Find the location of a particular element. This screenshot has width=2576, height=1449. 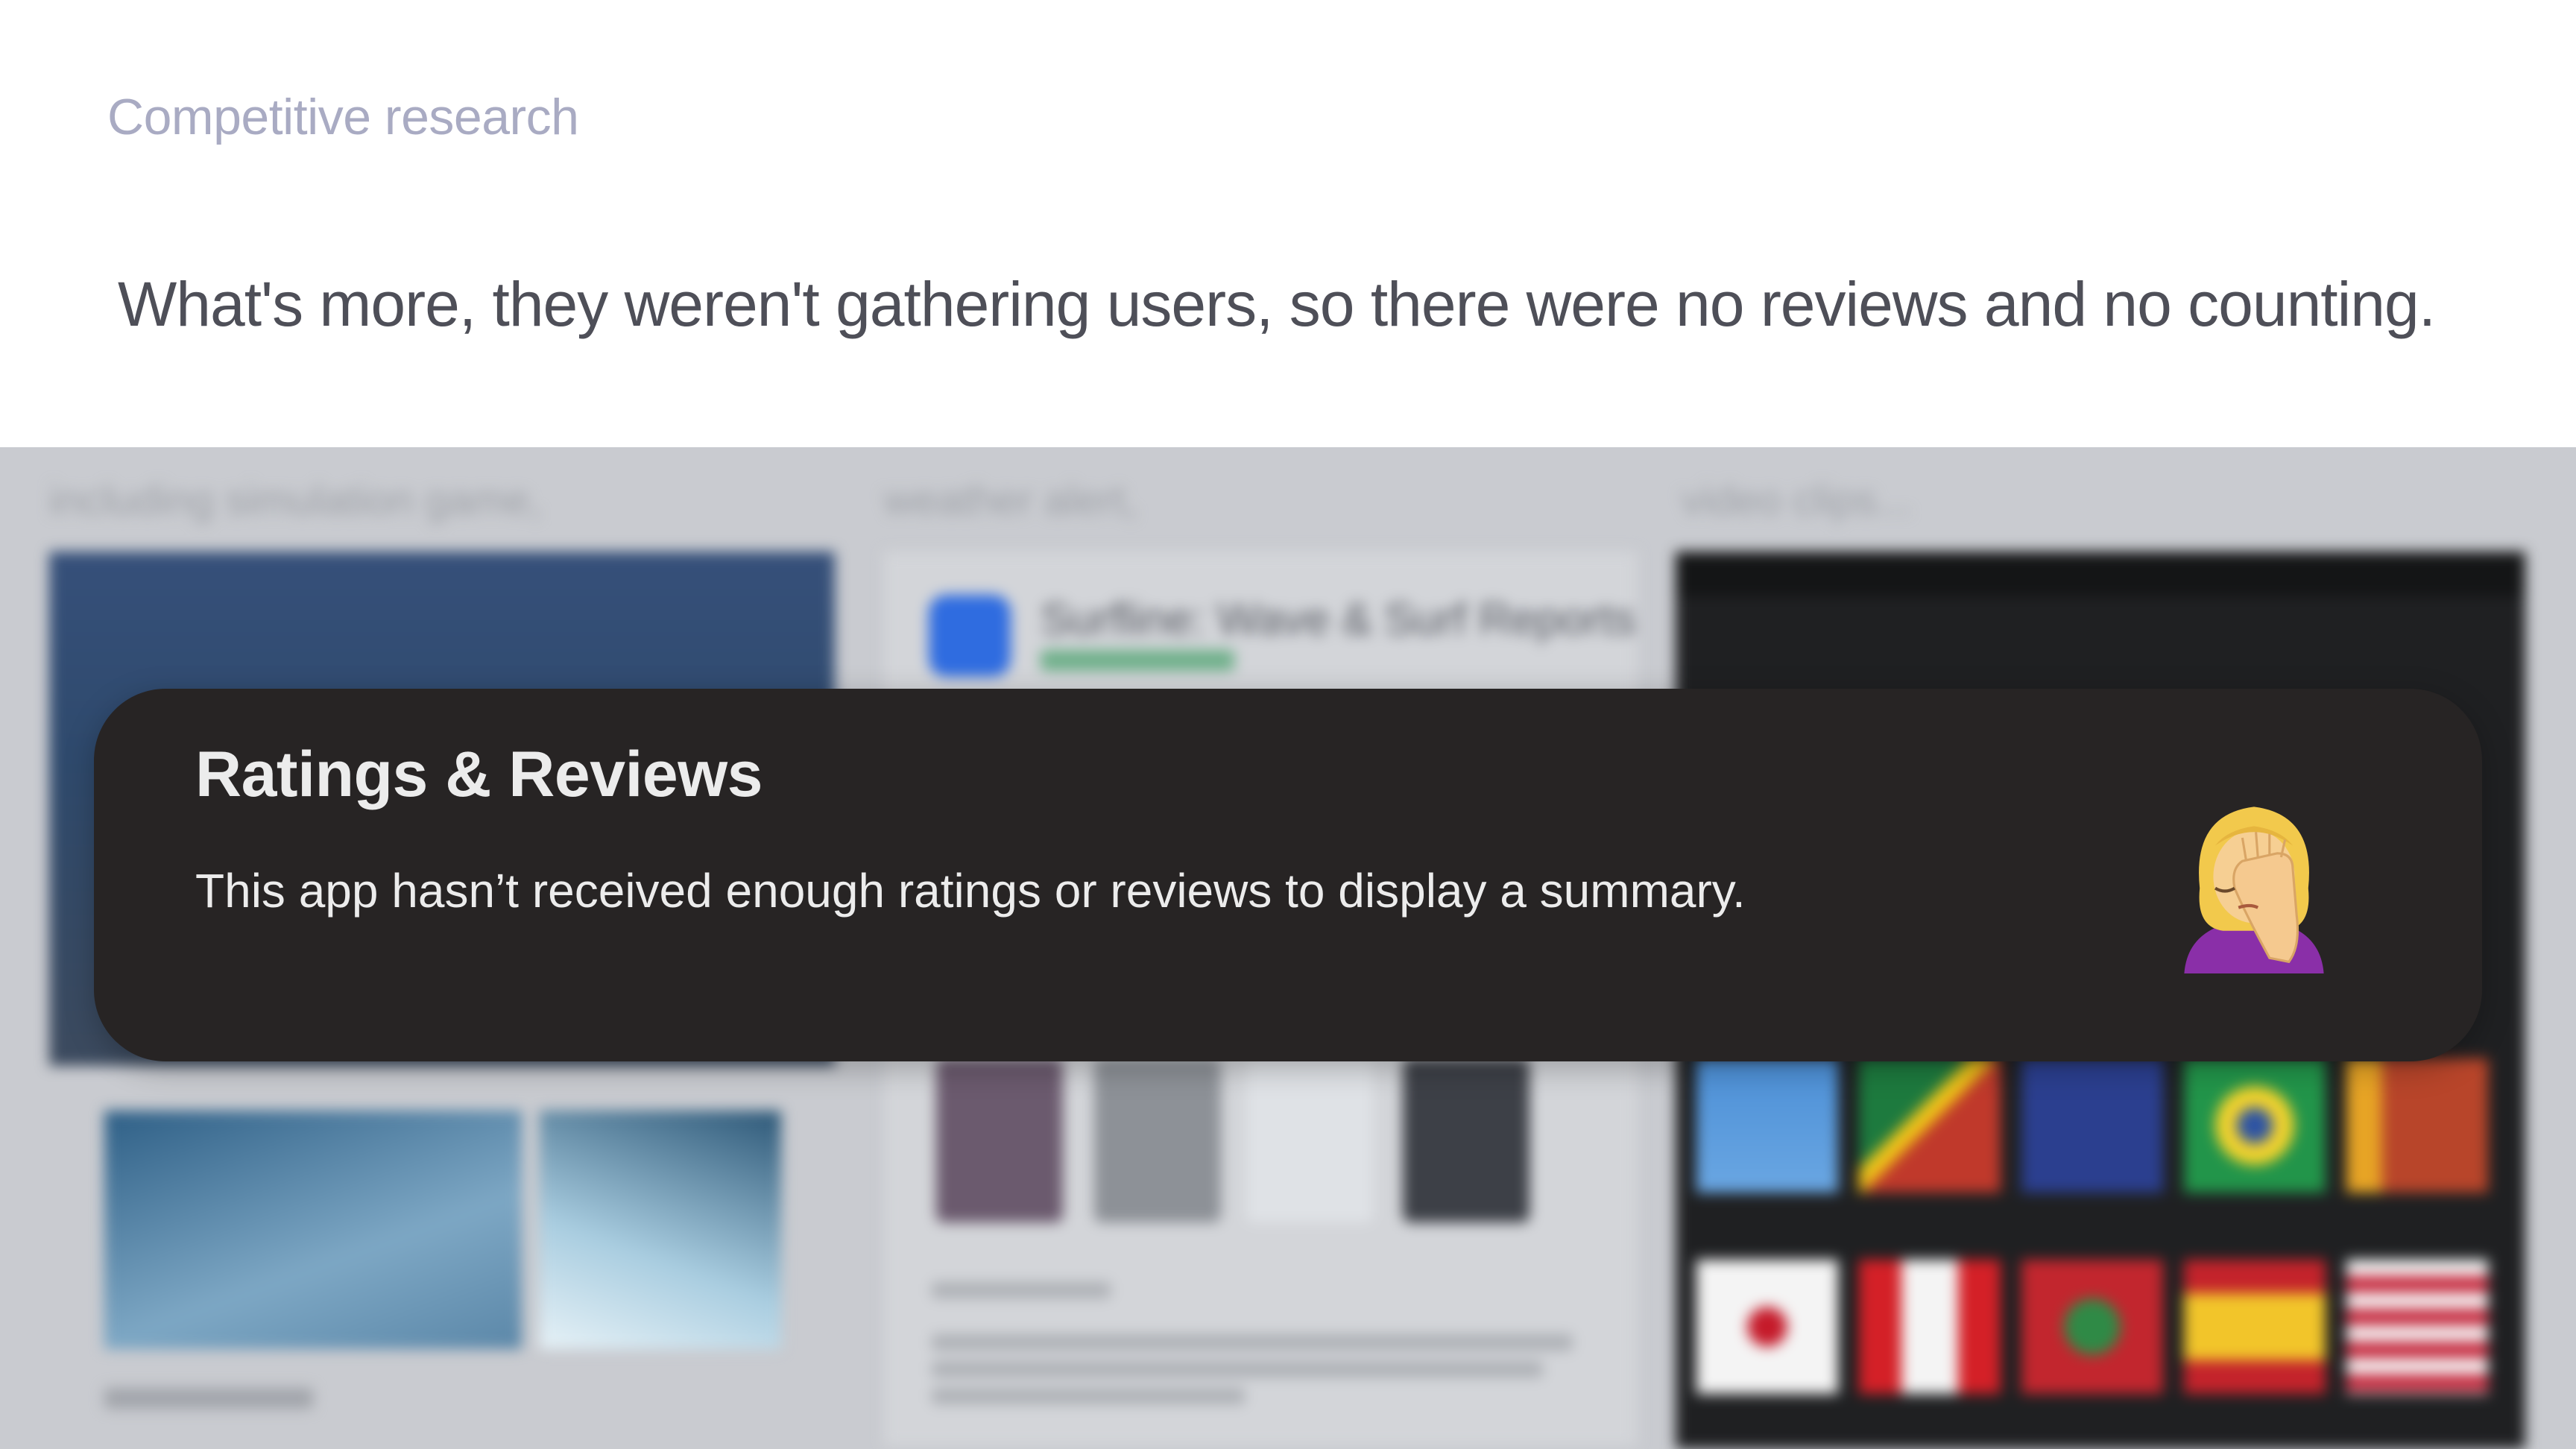

facepalm-woman-emoji is located at coordinates (2254, 889).